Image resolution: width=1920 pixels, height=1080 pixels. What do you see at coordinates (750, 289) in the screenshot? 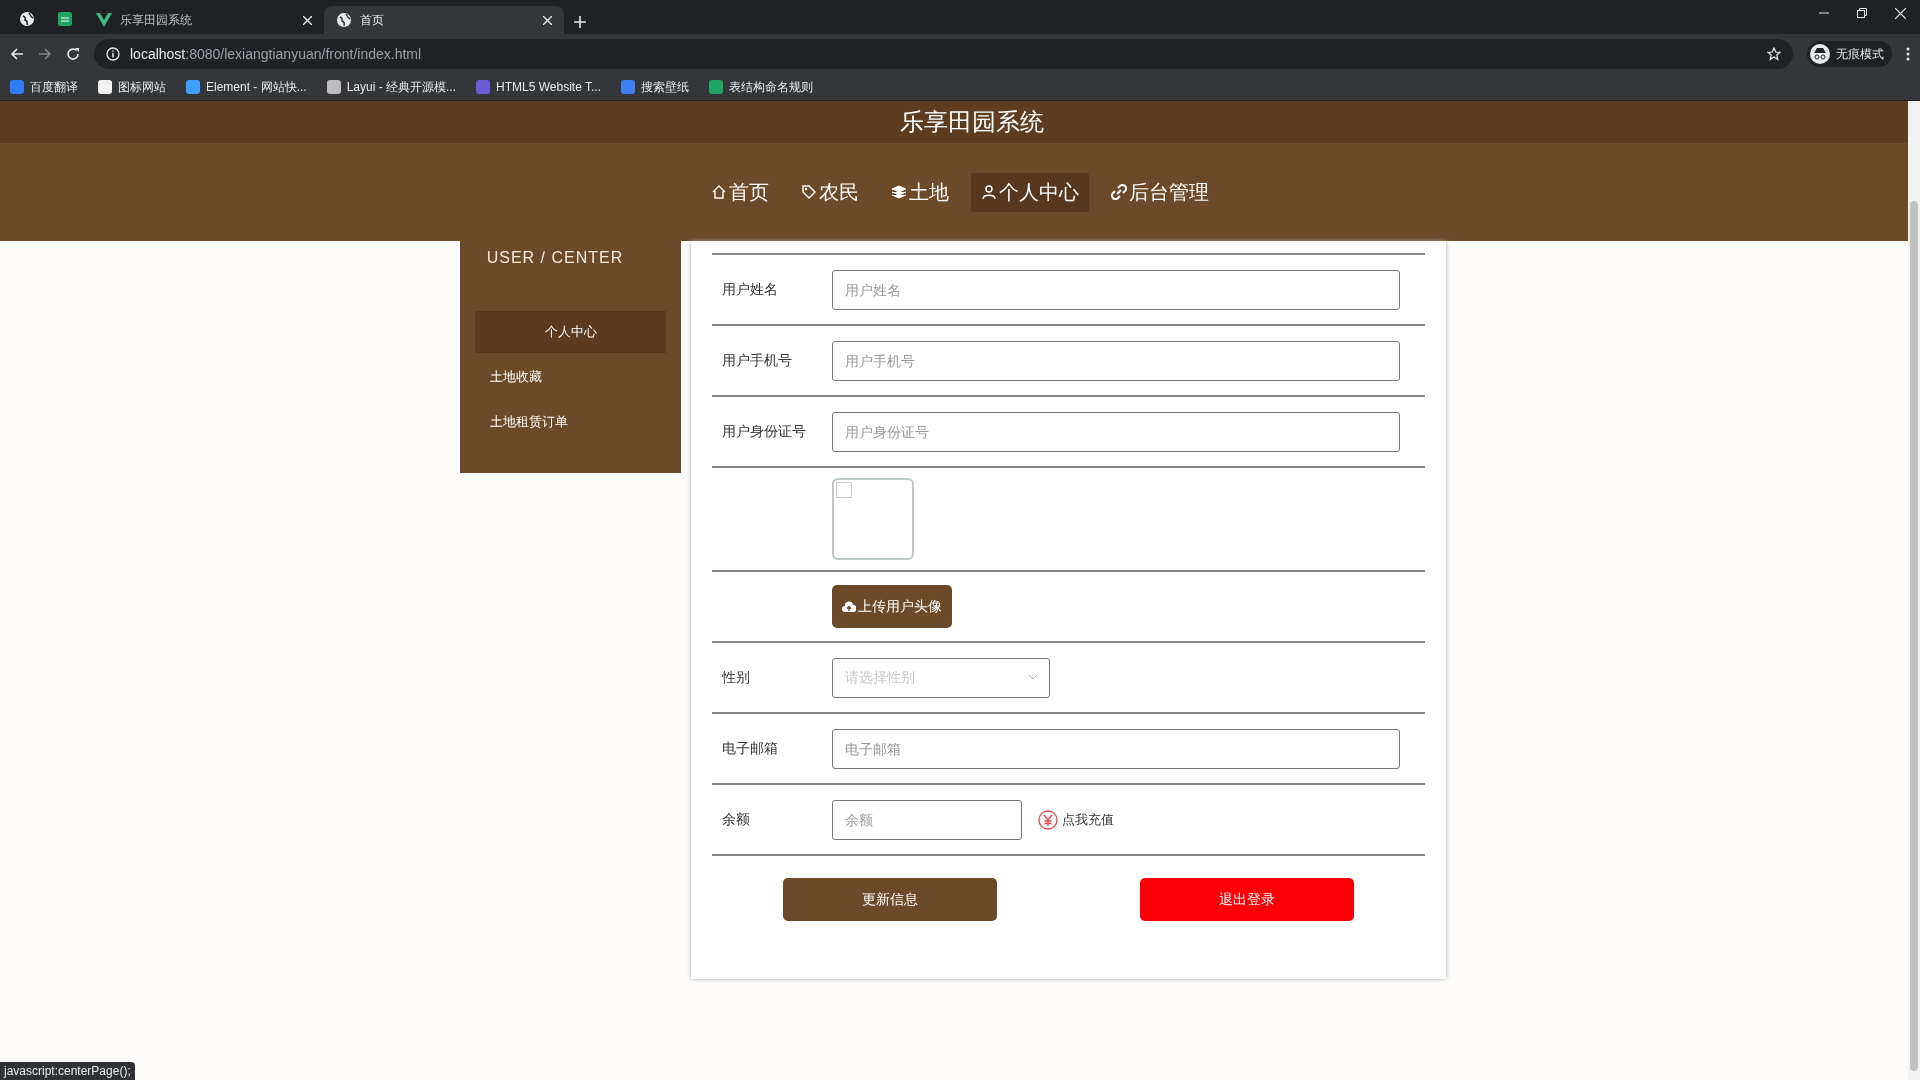
I see `field-label: 用户姓名` at bounding box center [750, 289].